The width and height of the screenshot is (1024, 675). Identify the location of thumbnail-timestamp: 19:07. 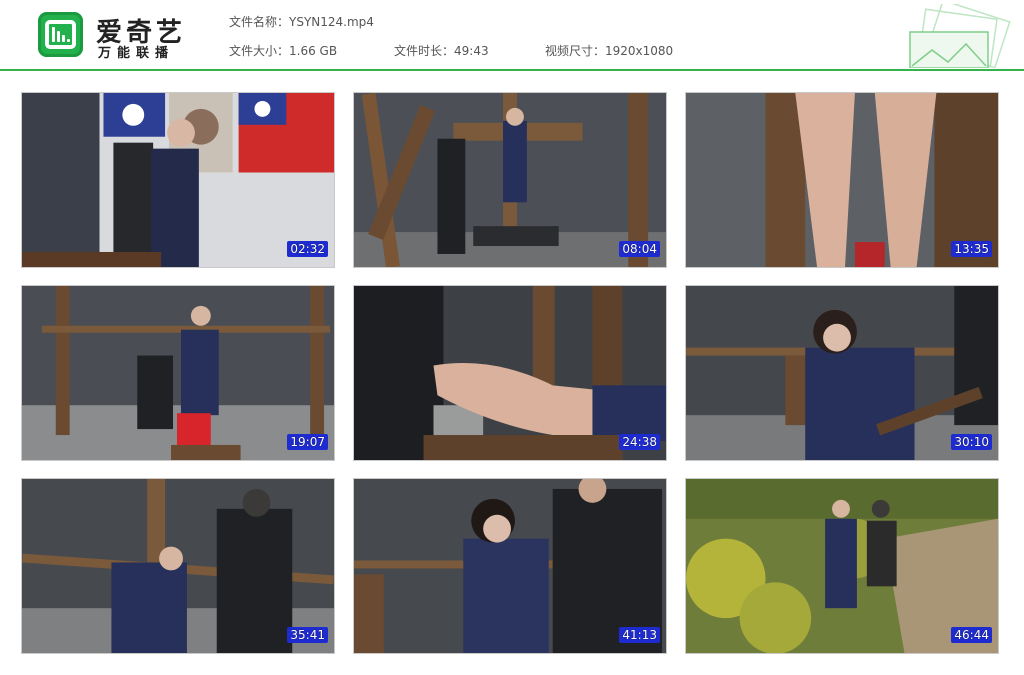
(307, 442).